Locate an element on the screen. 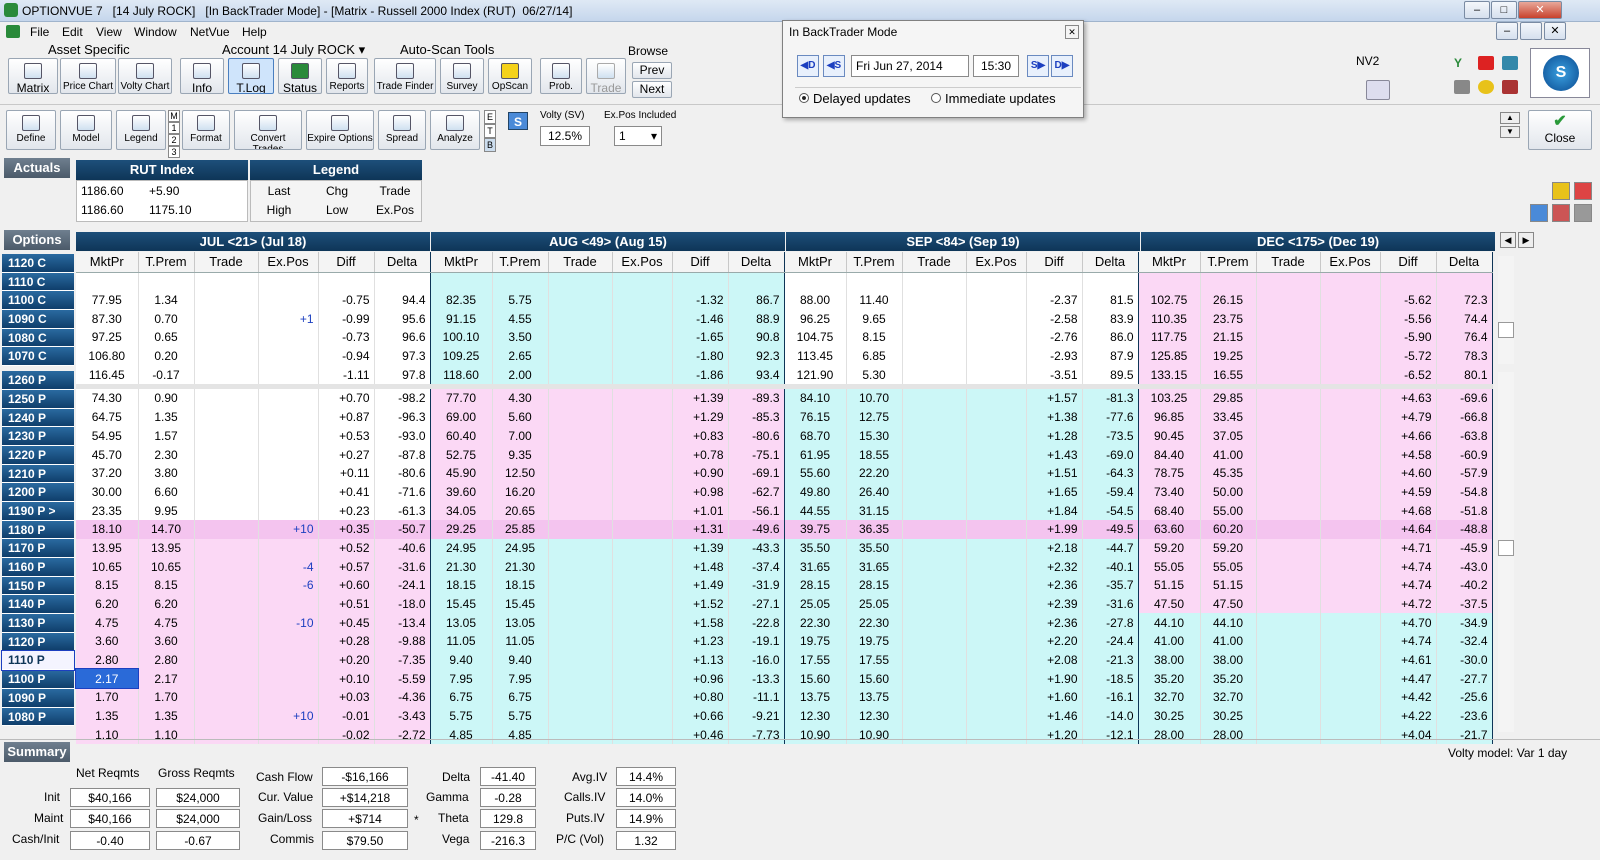  scroll-up-button: ▲ is located at coordinates (1510, 118).